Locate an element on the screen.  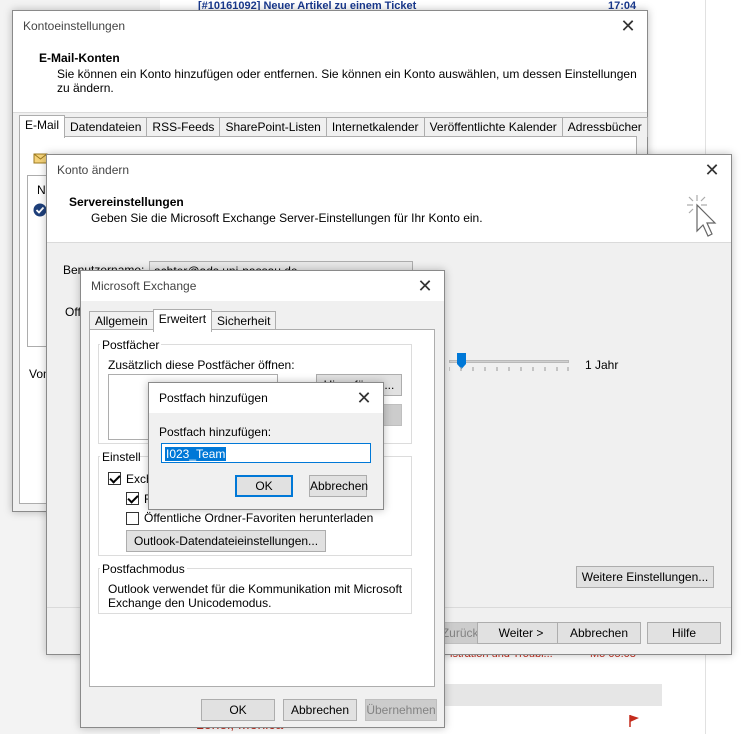
tab-sharepoint-lists: SharePoint-Listen is located at coordinates (273, 127).